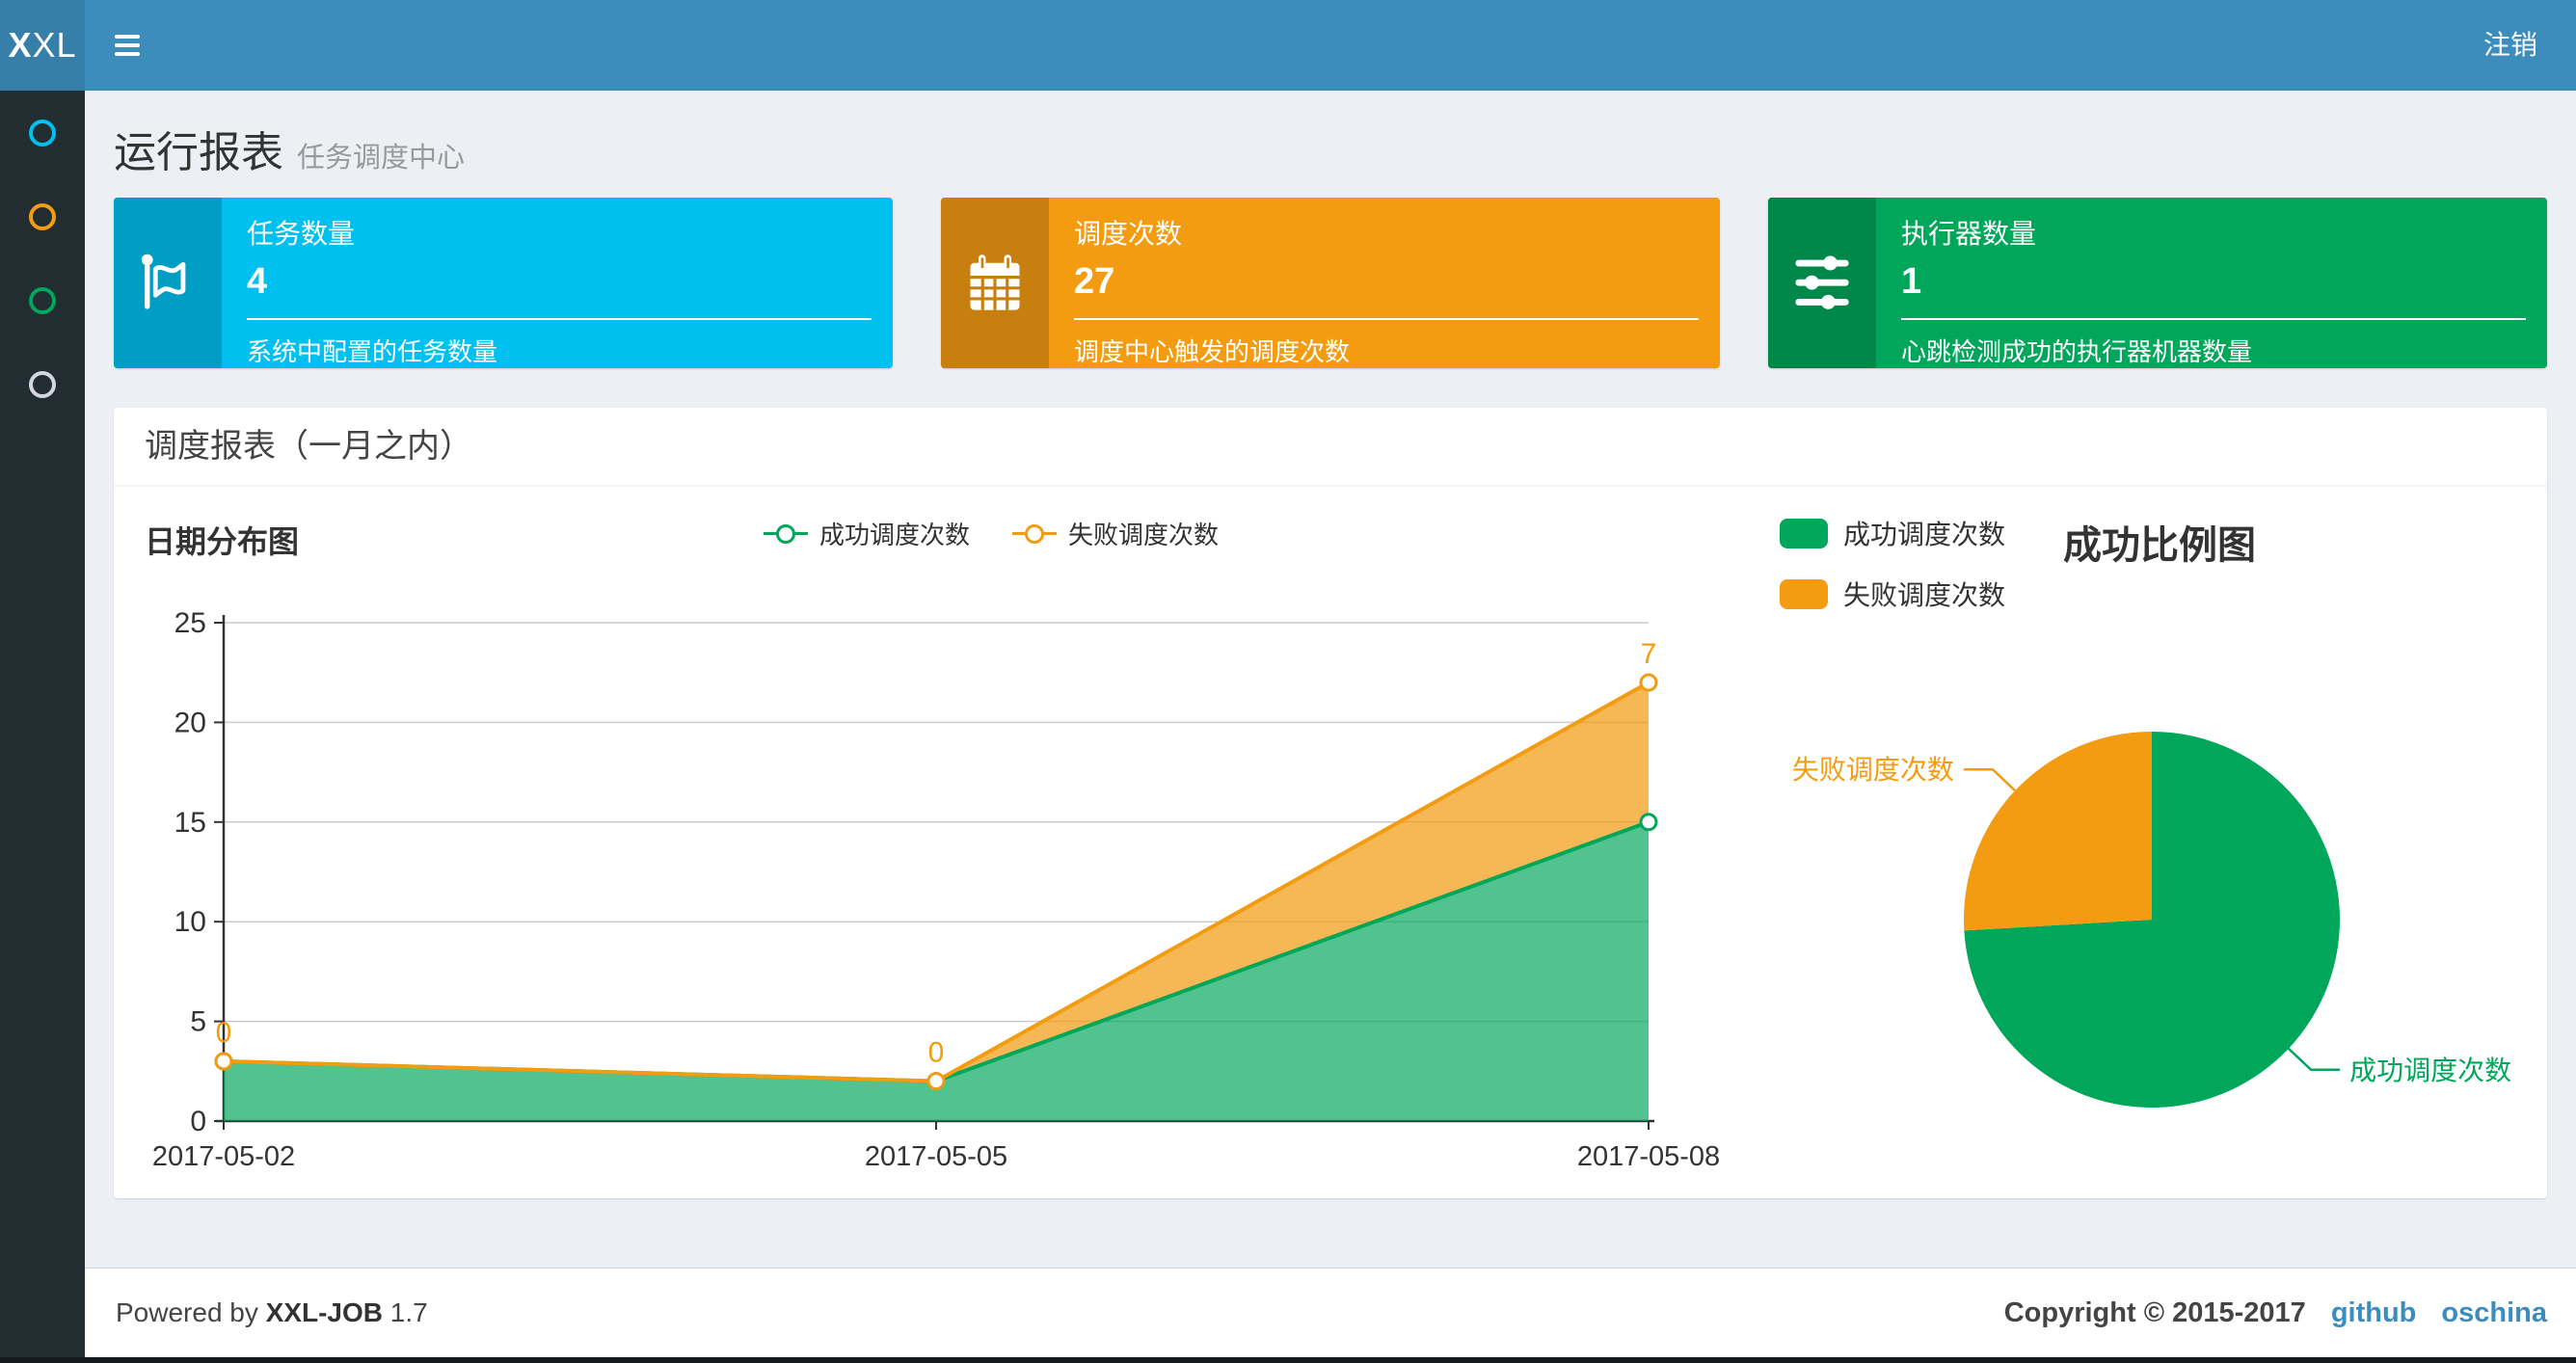  Describe the element at coordinates (190, 623) in the screenshot. I see `y-axis-label: 25` at that location.